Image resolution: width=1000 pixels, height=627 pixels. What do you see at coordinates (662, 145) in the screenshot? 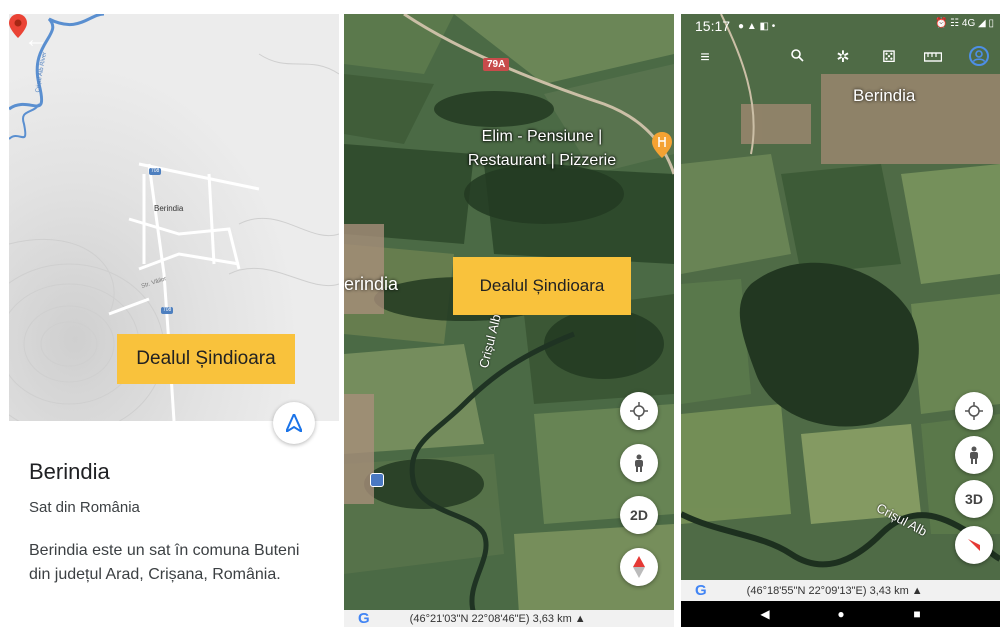
I see `restaurant-pin-icon` at bounding box center [662, 145].